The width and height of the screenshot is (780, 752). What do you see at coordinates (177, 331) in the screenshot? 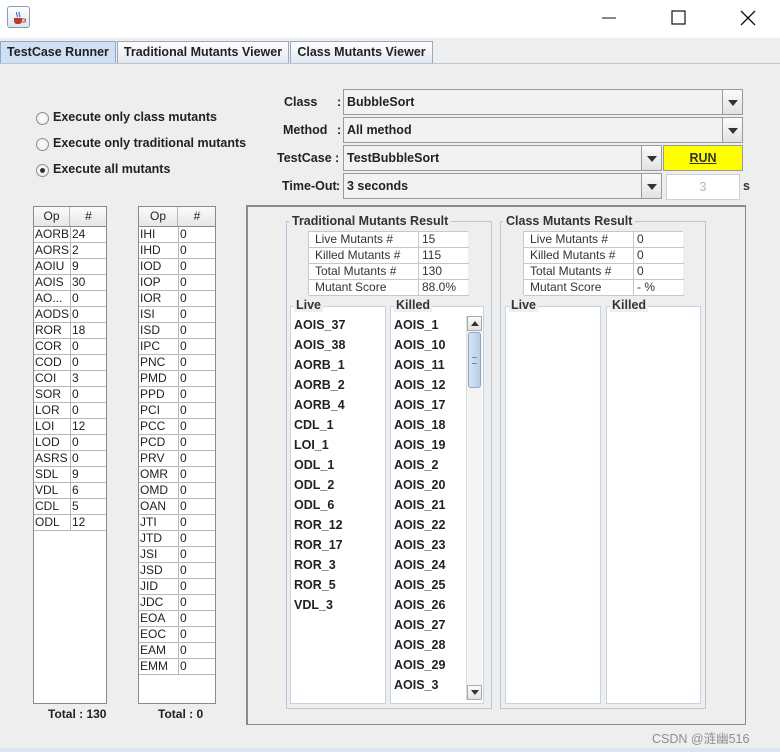
I see `table-row: ISD 0` at bounding box center [177, 331].